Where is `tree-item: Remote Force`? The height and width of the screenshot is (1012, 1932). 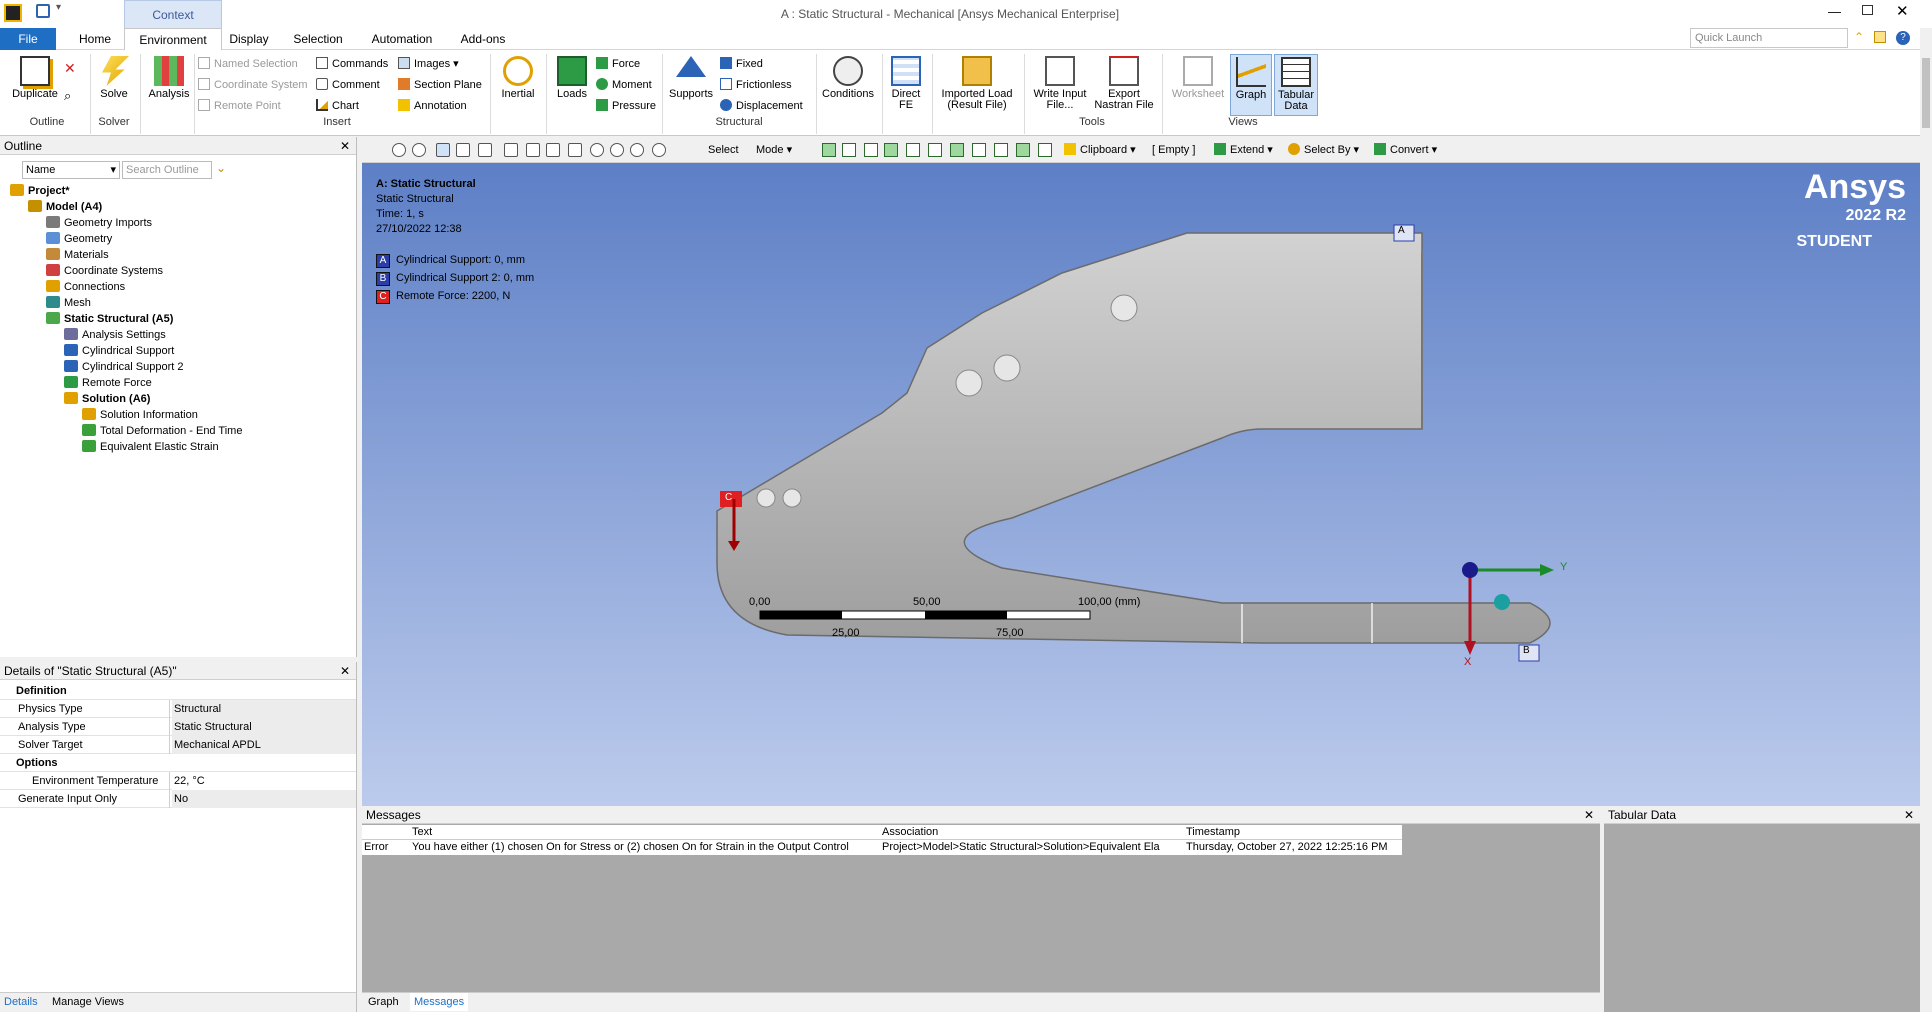 tree-item: Remote Force is located at coordinates (108, 383).